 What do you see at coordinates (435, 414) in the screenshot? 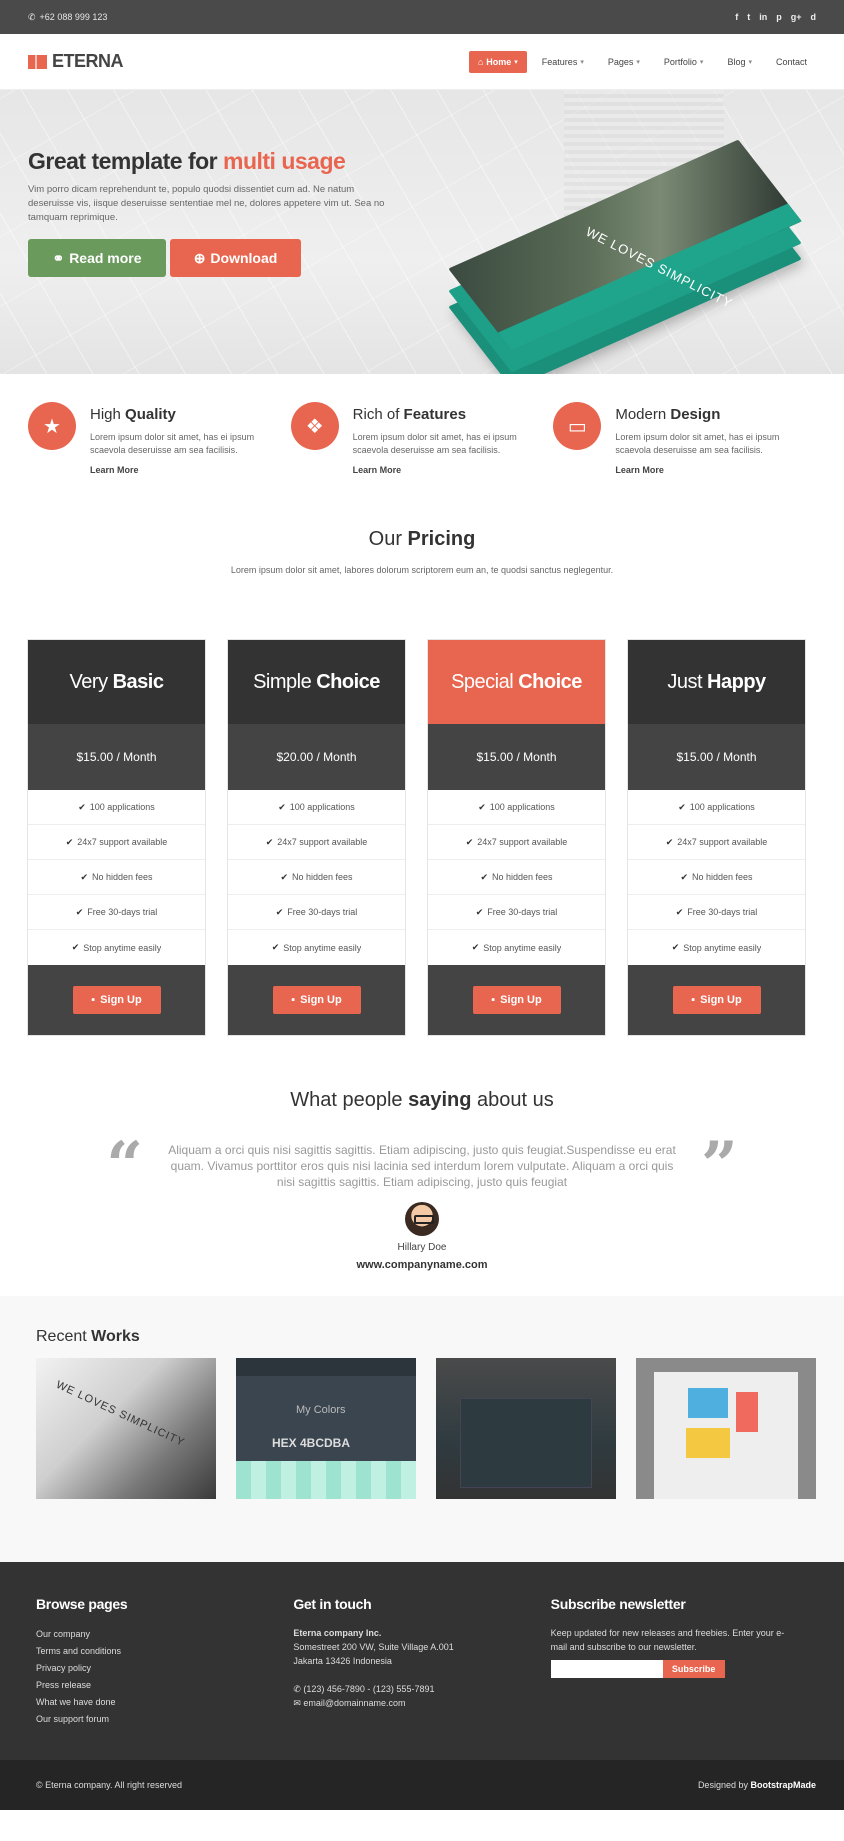
I see `feature-title-bold: Features` at bounding box center [435, 414].